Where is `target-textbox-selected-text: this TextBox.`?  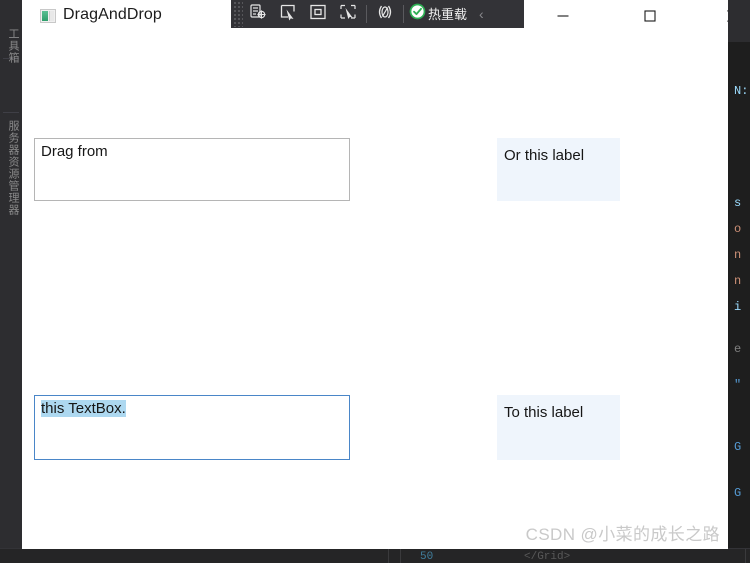 target-textbox-selected-text: this TextBox. is located at coordinates (83, 408).